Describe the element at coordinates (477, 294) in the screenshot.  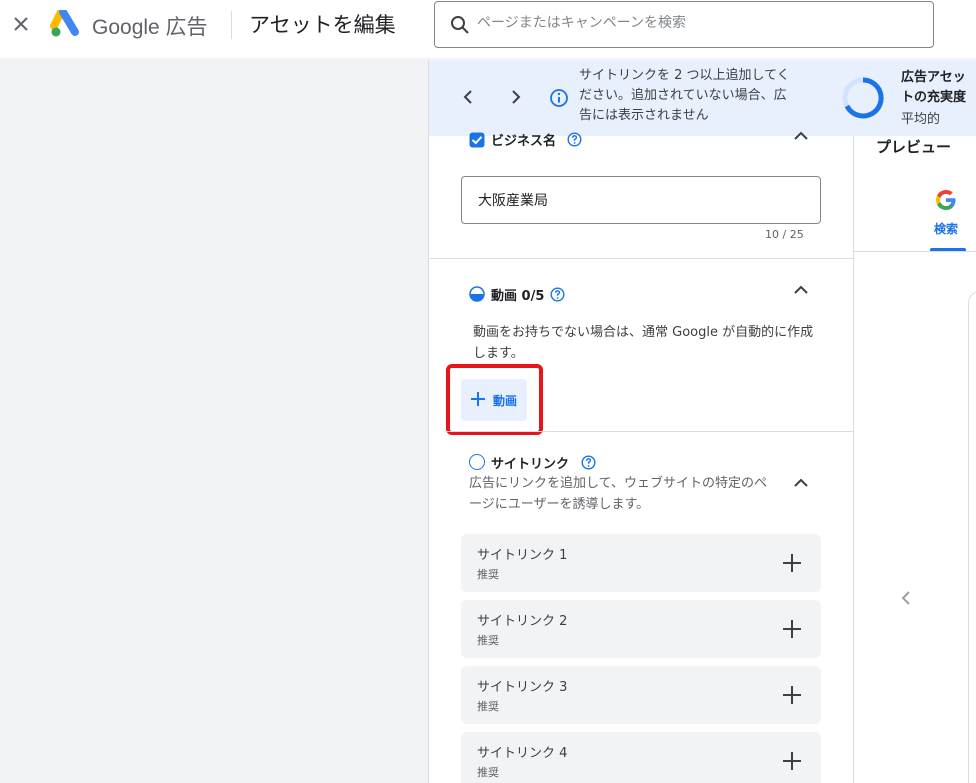
I see `half-filled-circle-icon` at that location.